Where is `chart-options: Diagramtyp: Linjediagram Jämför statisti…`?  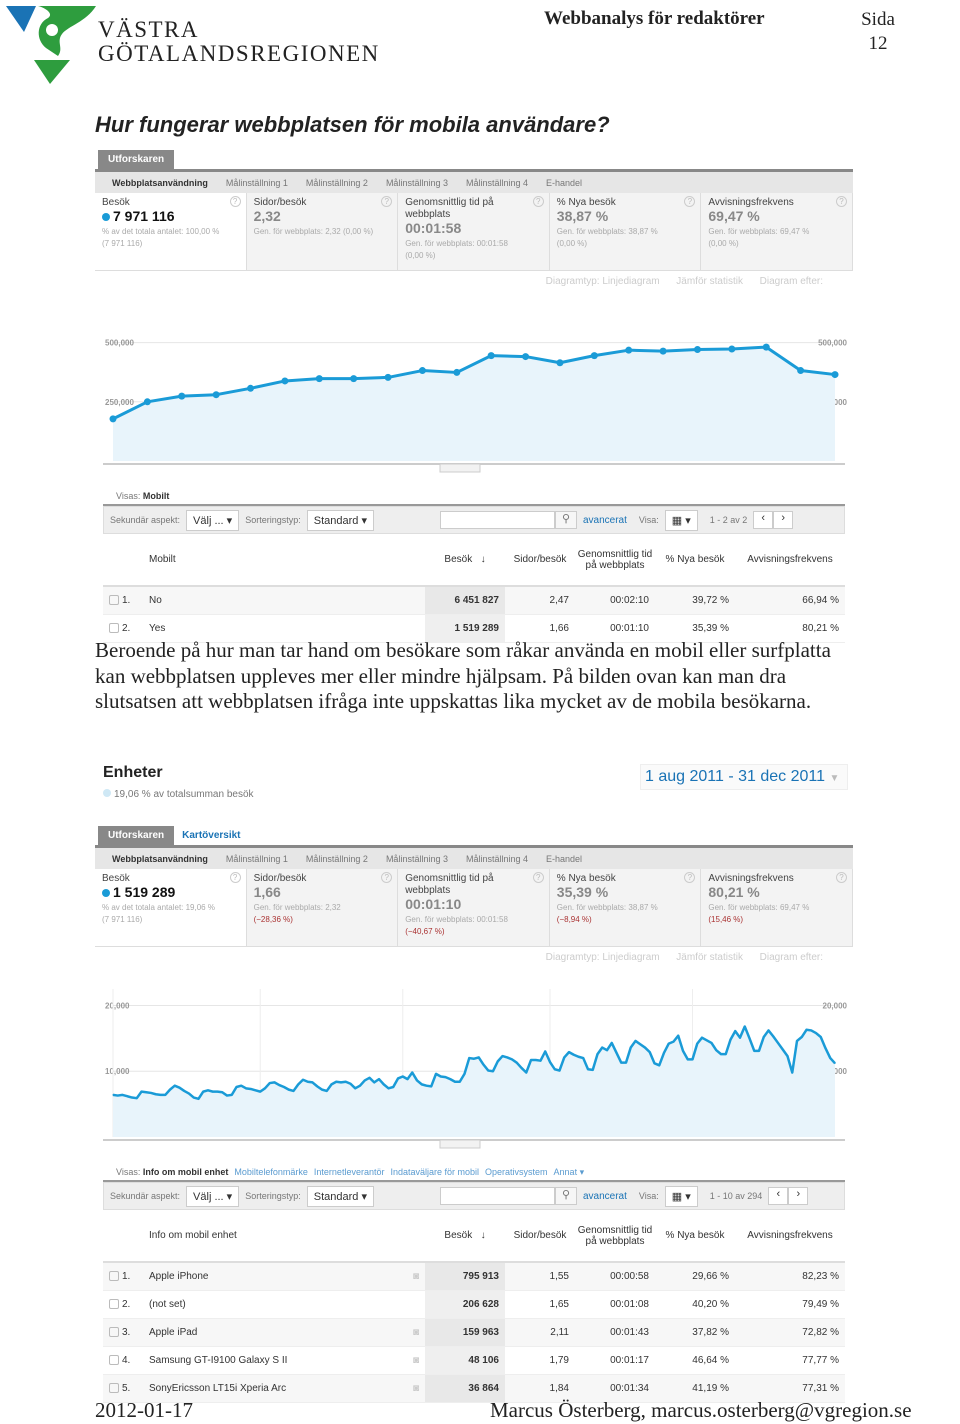
chart-options: Diagramtyp: Linjediagram Jämför statisti… is located at coordinates (684, 957).